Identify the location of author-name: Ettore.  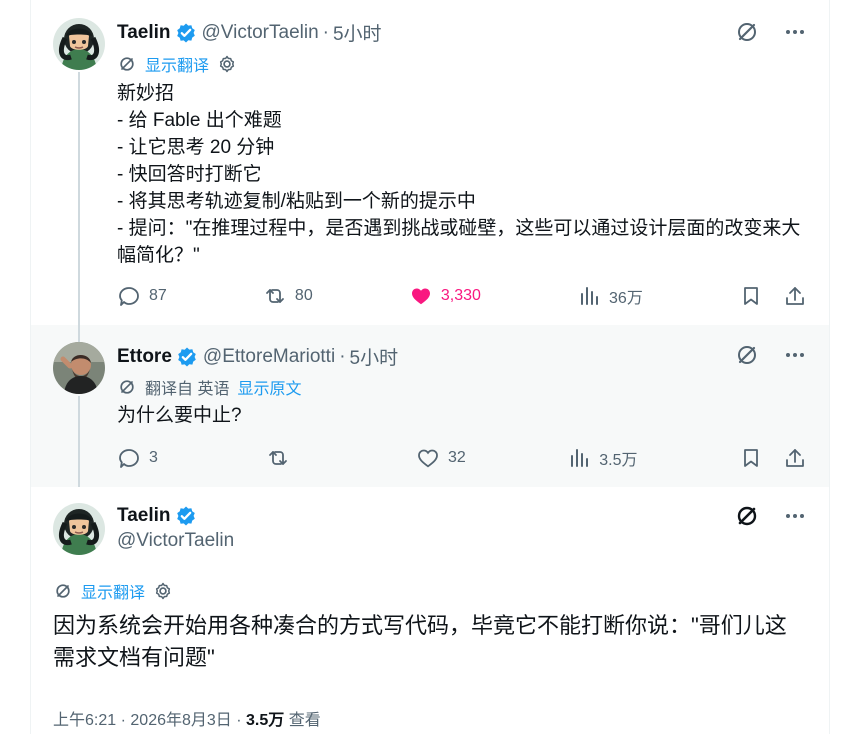
(144, 357).